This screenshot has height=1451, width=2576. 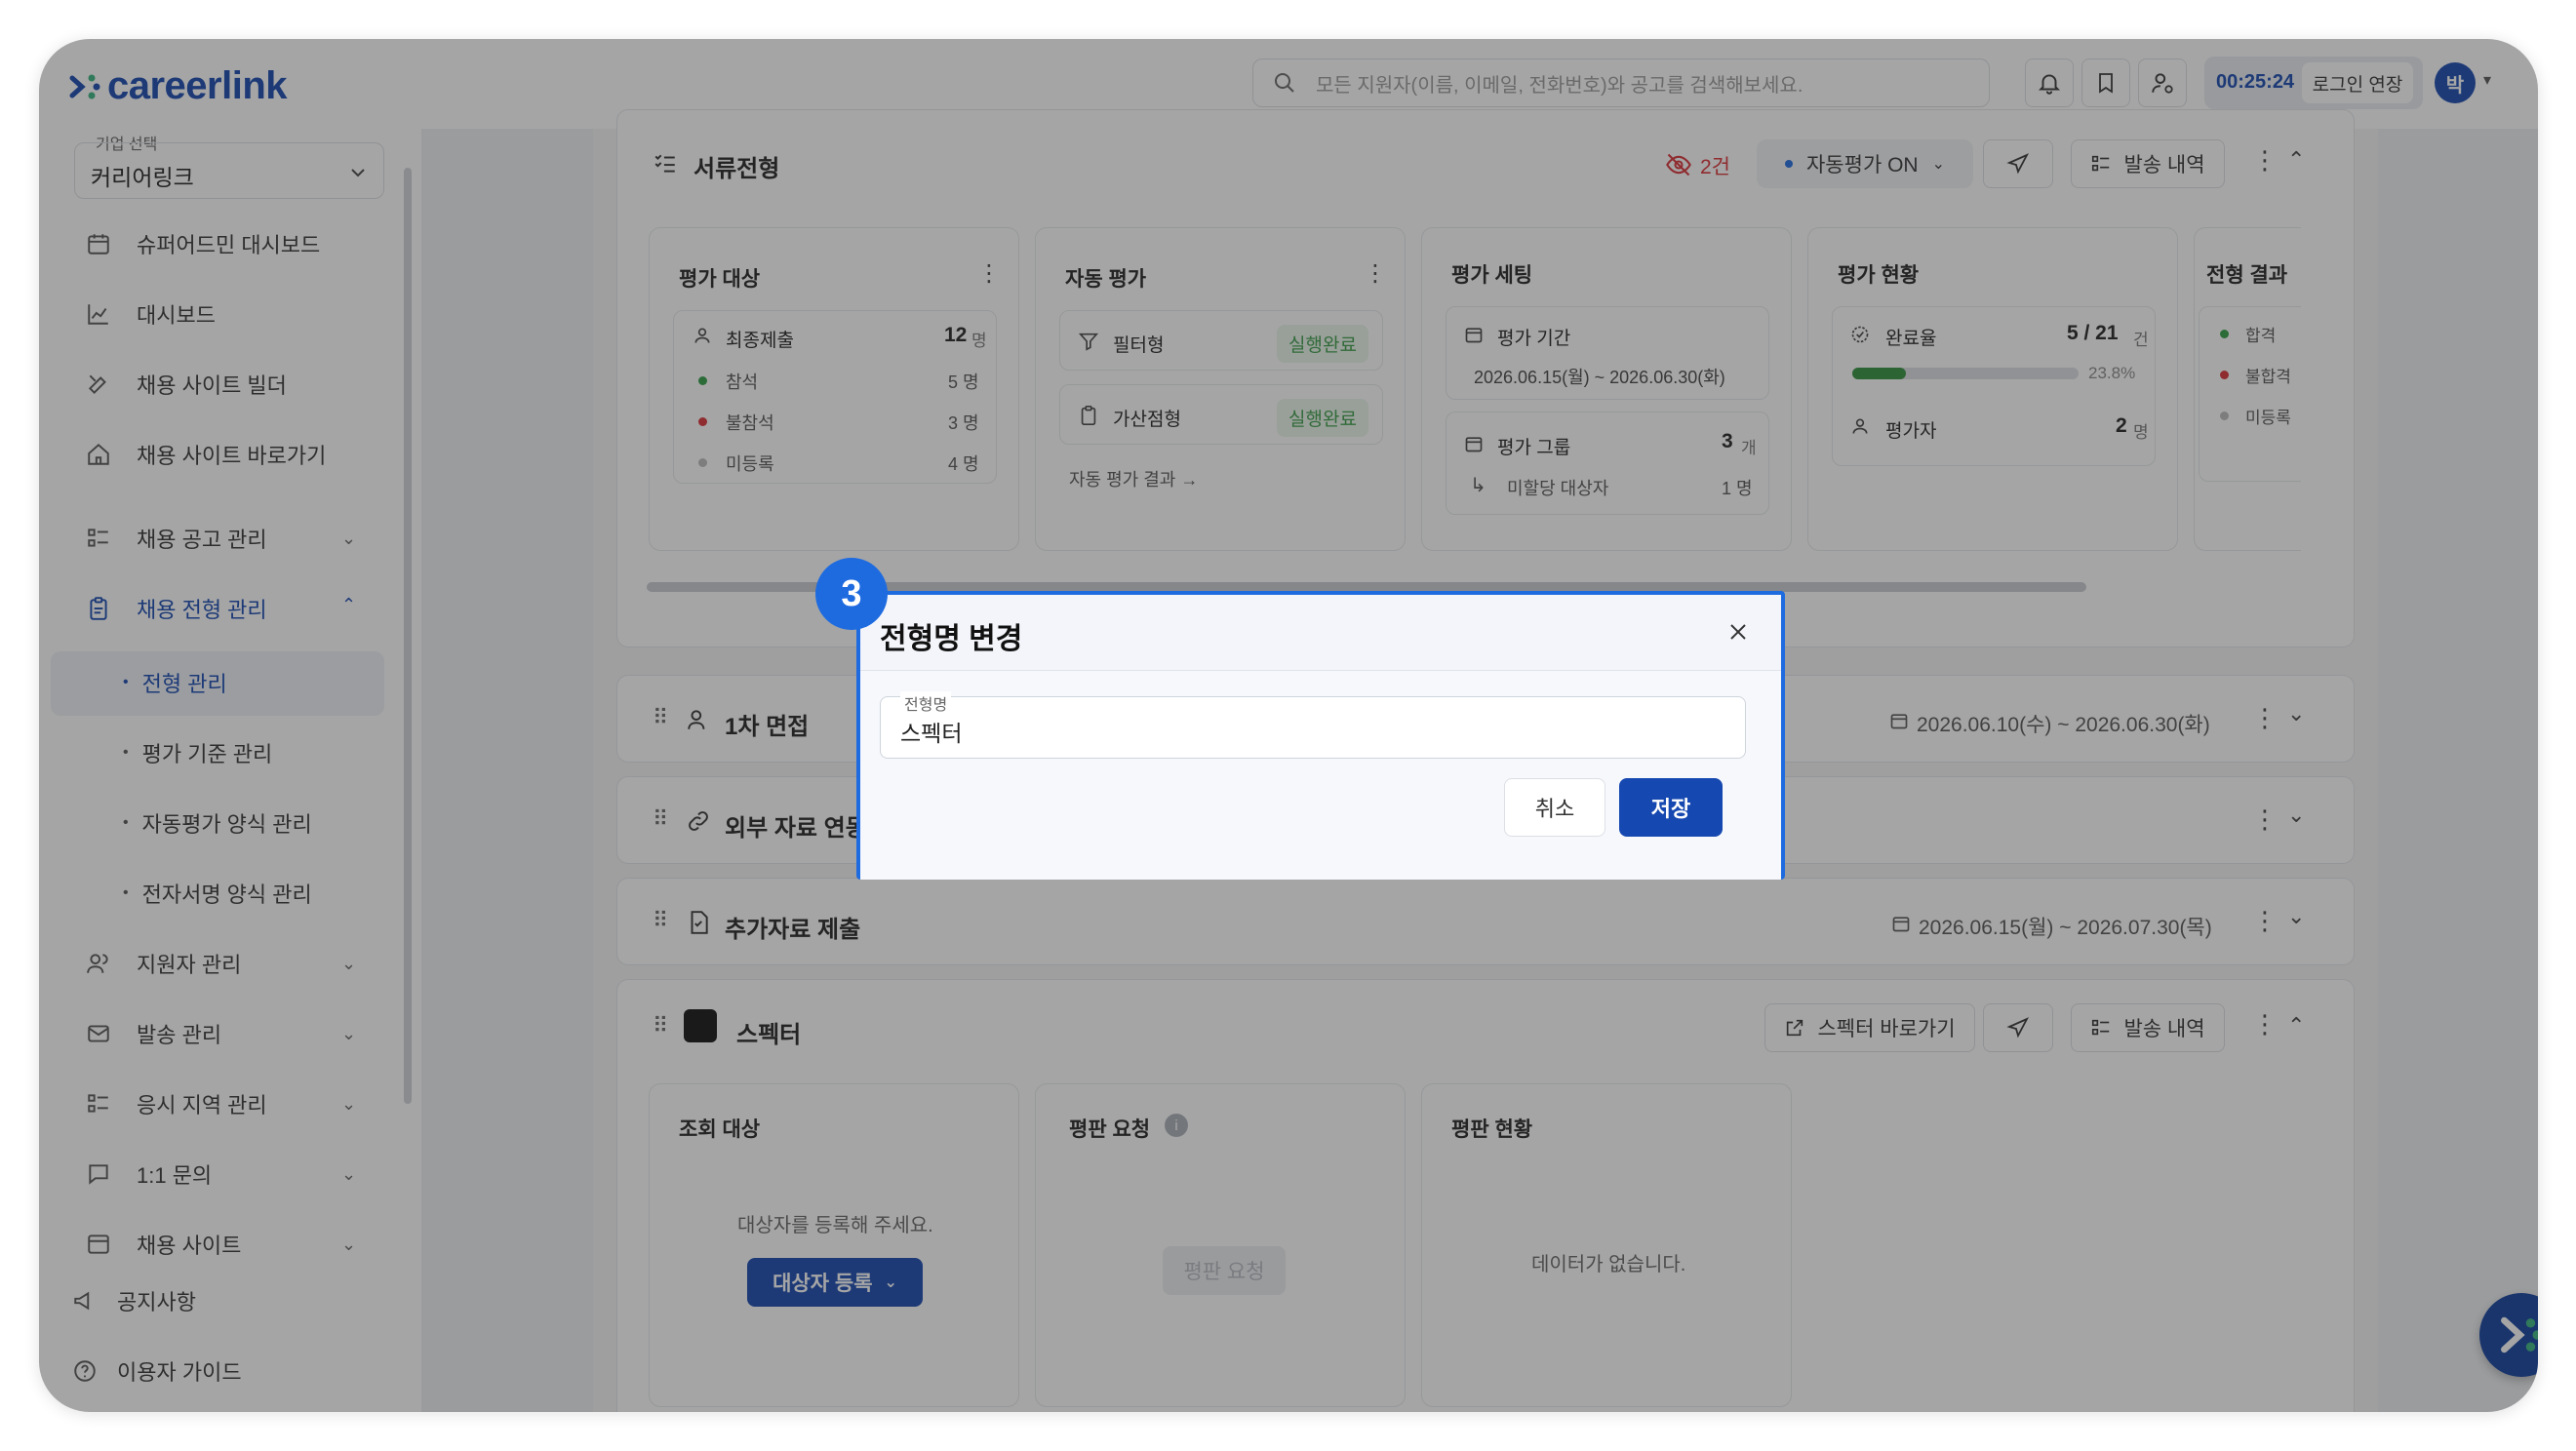 I want to click on stage-name-field-value: 스펙터, so click(x=931, y=733).